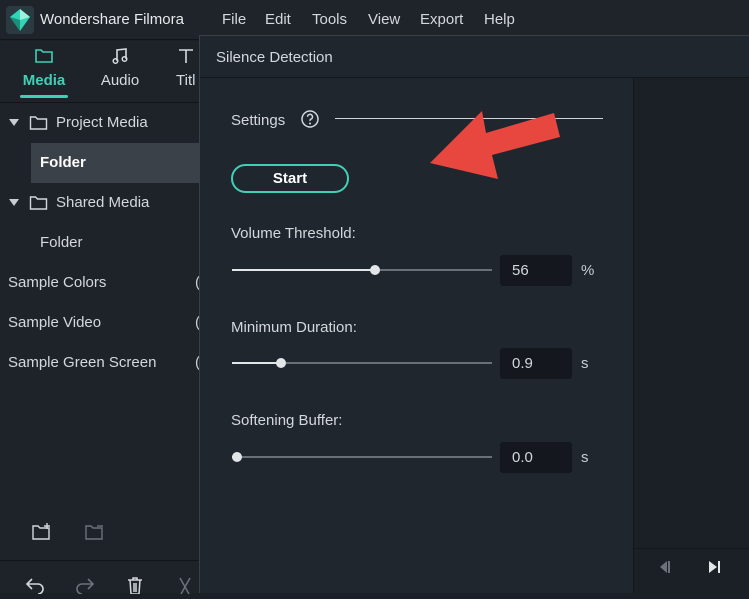 The height and width of the screenshot is (599, 749). What do you see at coordinates (82, 362) in the screenshot?
I see `tree-item-label: Sample Green Screen` at bounding box center [82, 362].